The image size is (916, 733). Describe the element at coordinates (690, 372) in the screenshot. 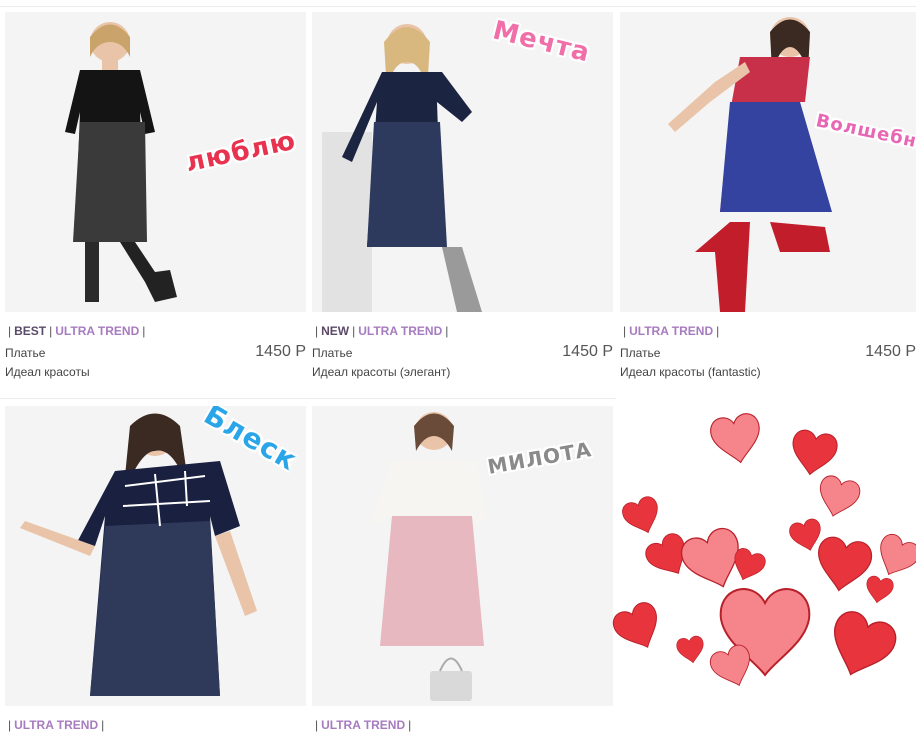

I see `product-name: Идеал красоты (fantastic)` at that location.